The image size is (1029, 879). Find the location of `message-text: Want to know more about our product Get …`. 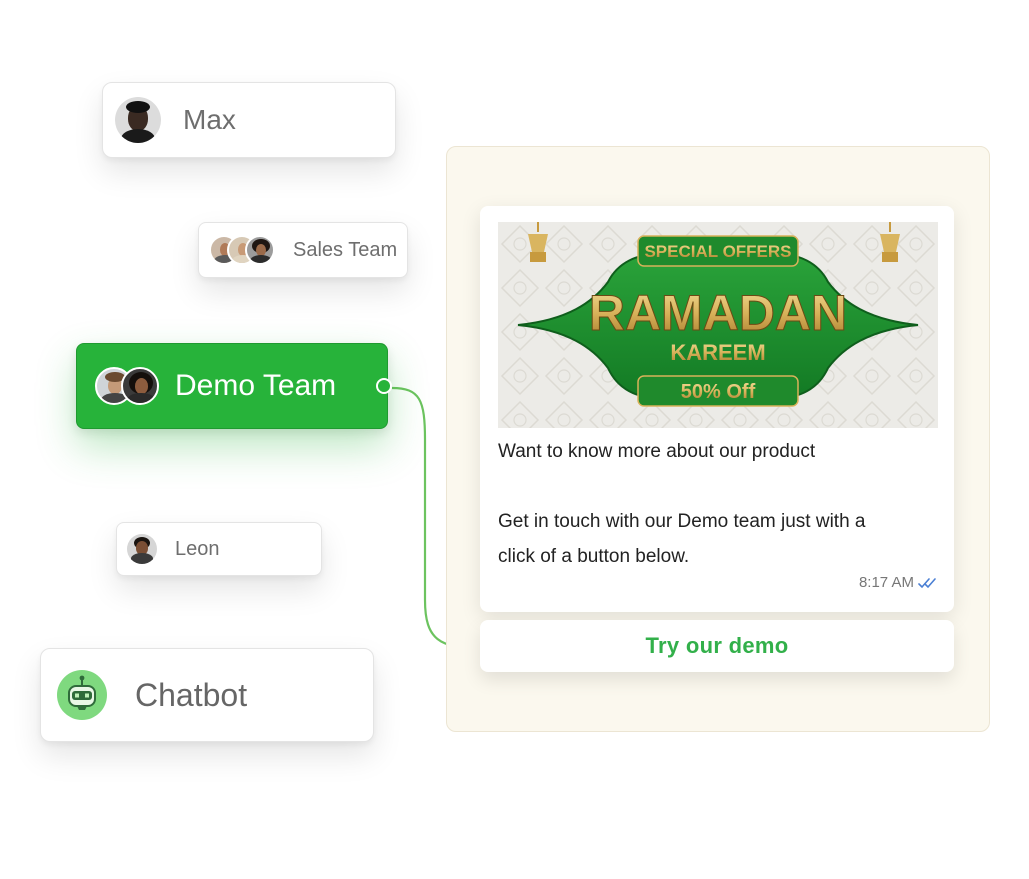

message-text: Want to know more about our product Get … is located at coordinates (718, 504).